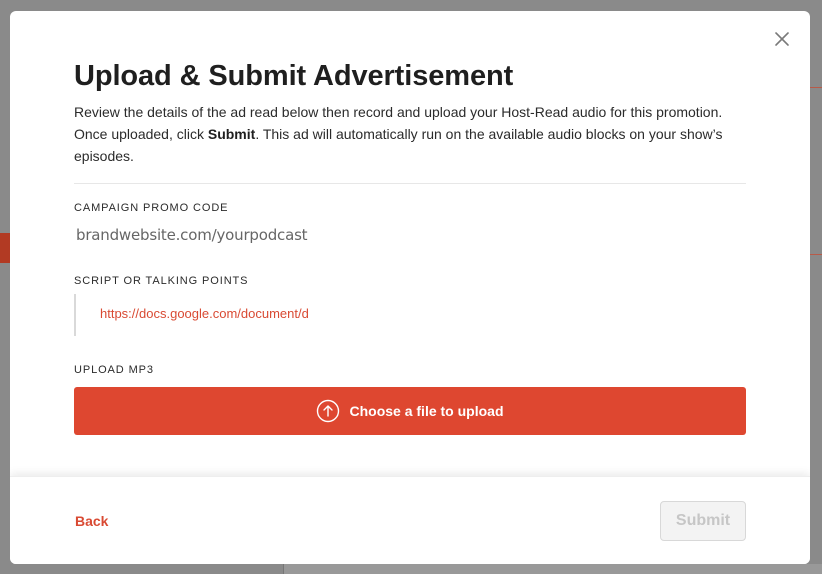  What do you see at coordinates (5, 248) in the screenshot?
I see `background-accent-bar` at bounding box center [5, 248].